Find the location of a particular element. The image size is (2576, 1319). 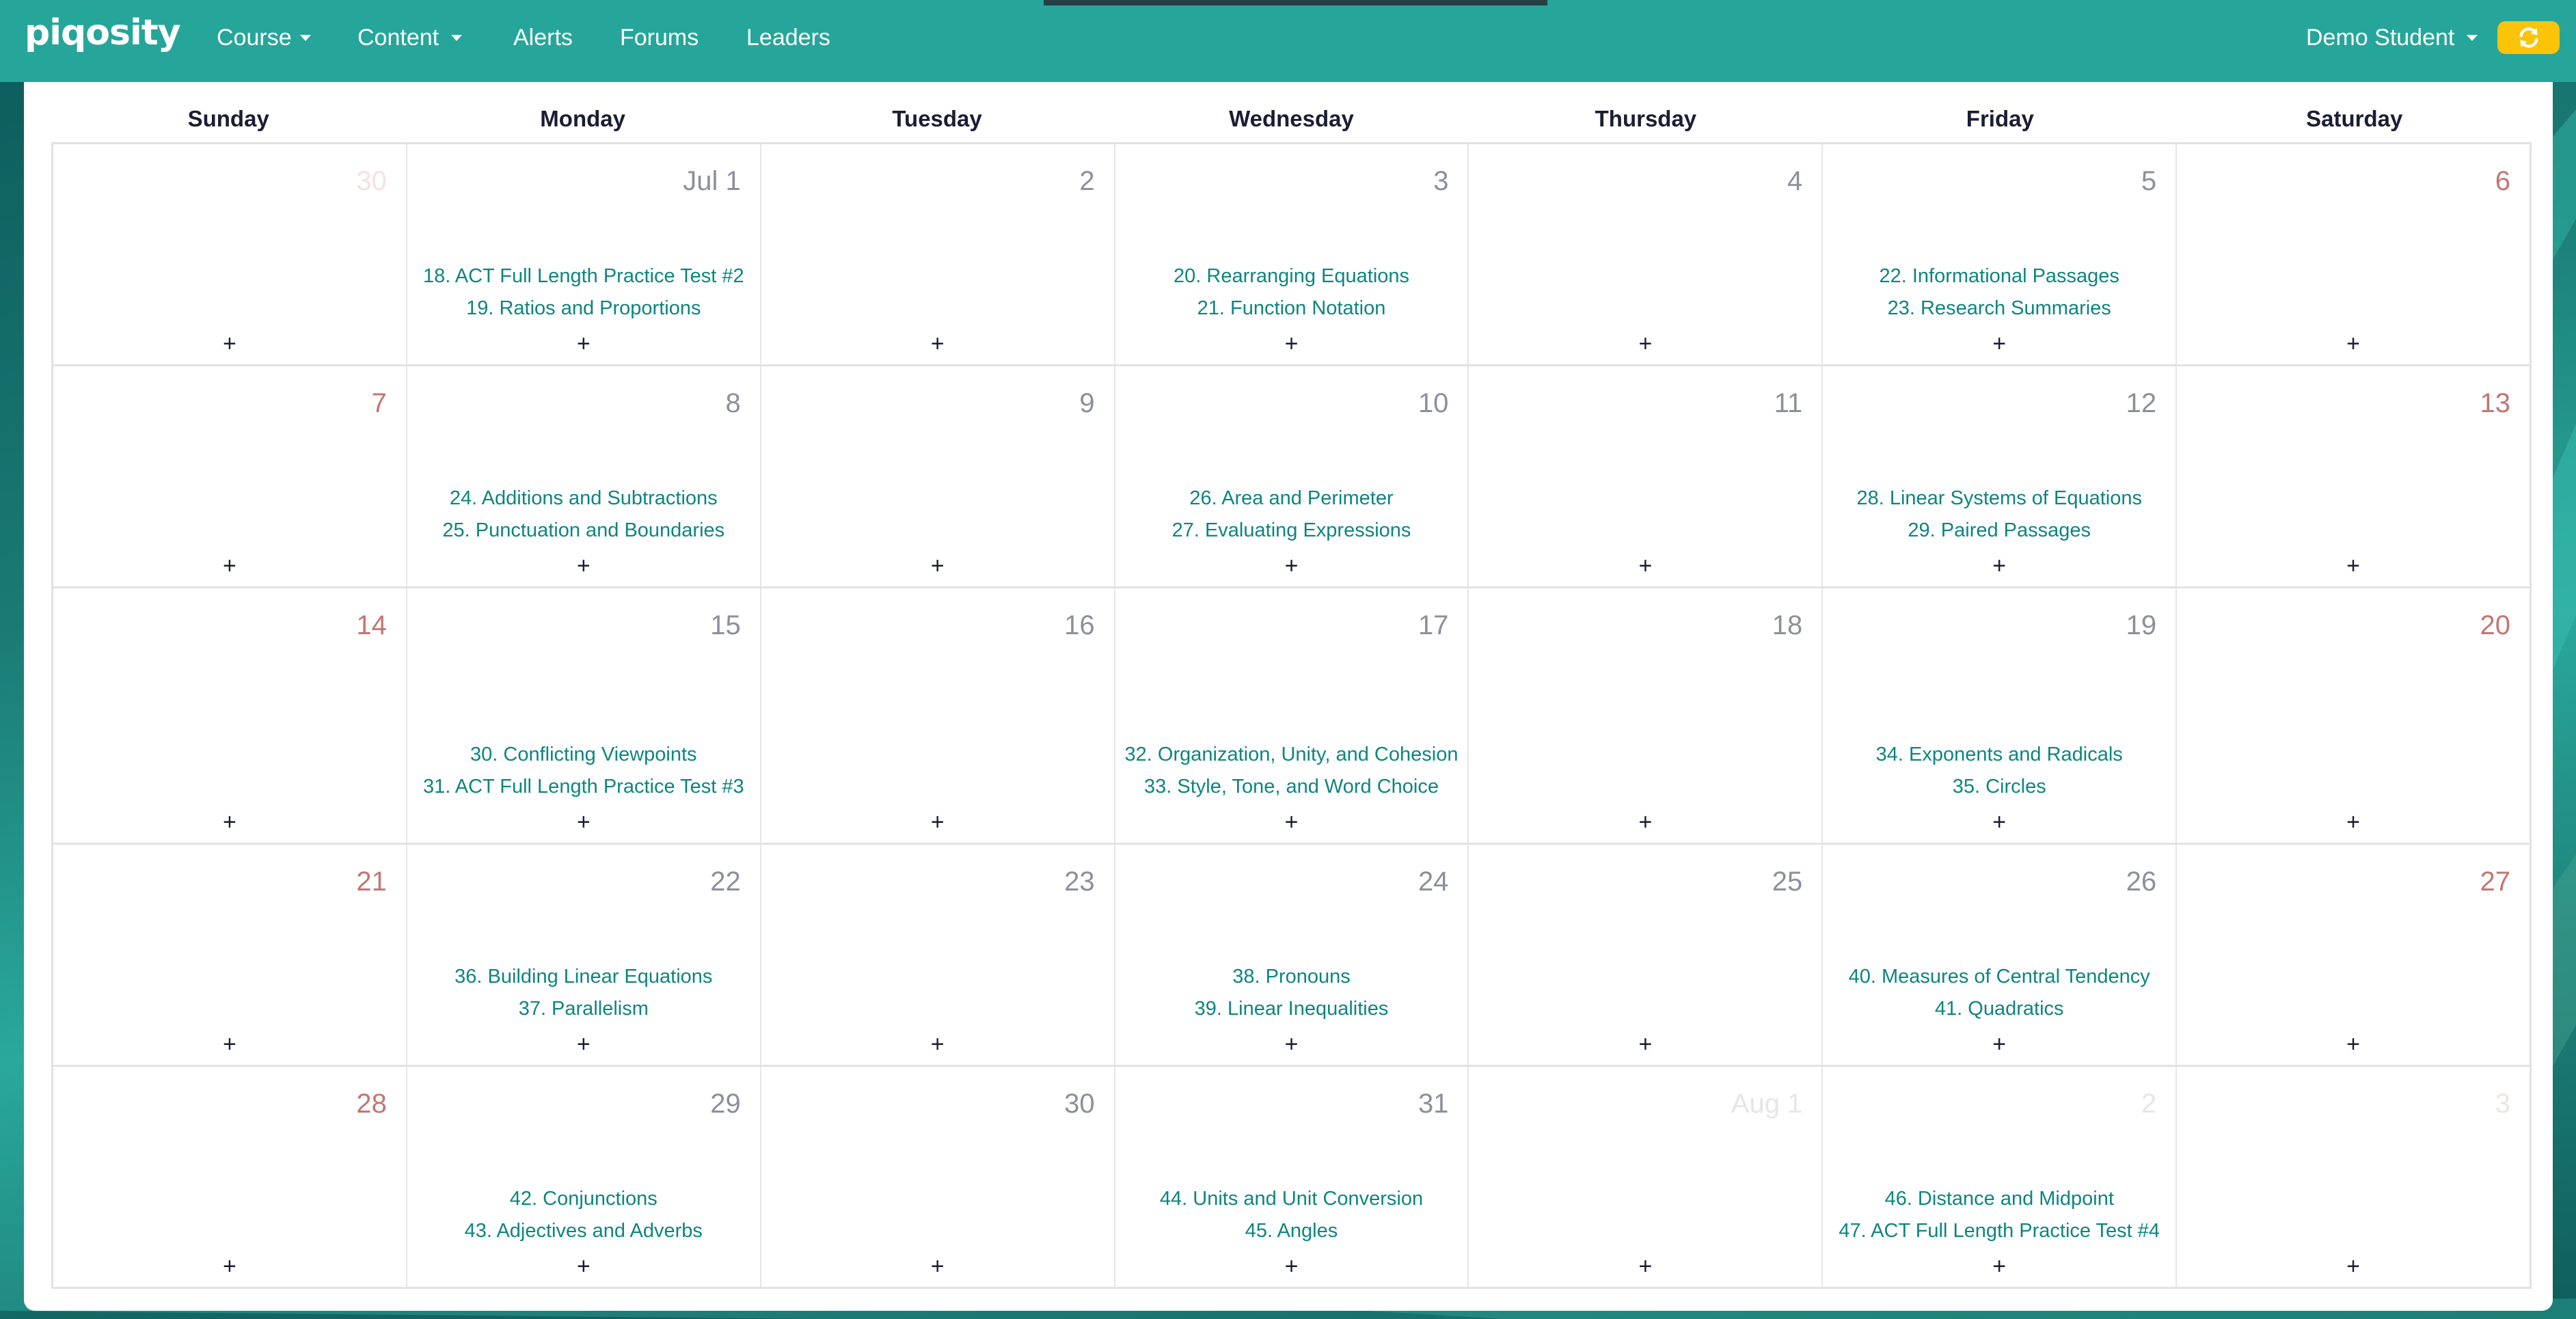

lesson-event-link: 43. Adjectives and Adverbs is located at coordinates (584, 1231).